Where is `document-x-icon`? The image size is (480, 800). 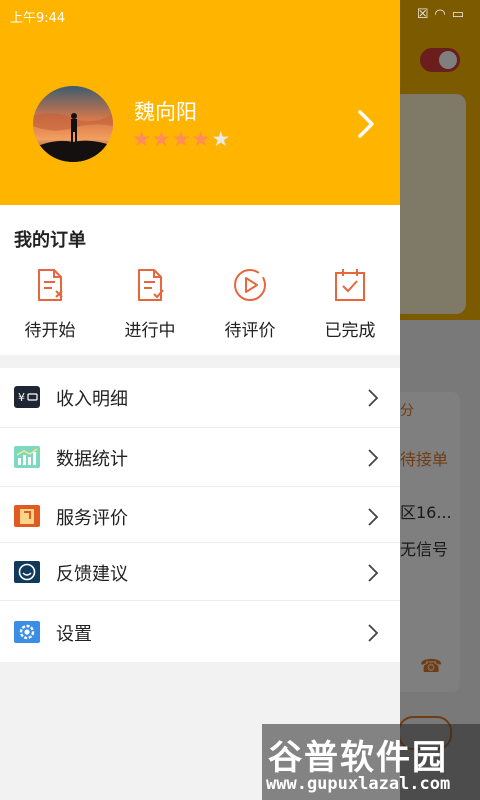 document-x-icon is located at coordinates (50, 285).